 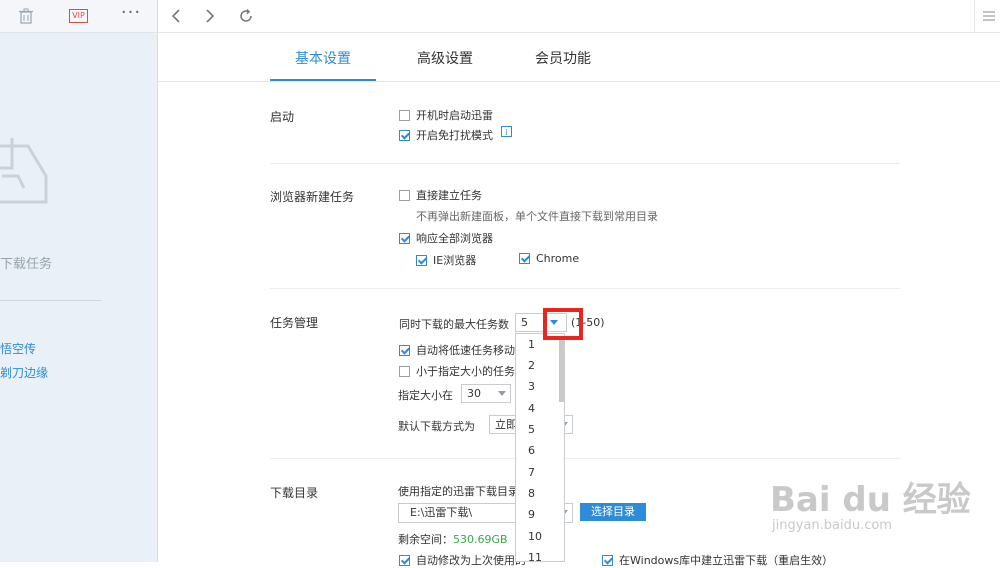 What do you see at coordinates (294, 493) in the screenshot?
I see `section-title-download-dir: 下载目录` at bounding box center [294, 493].